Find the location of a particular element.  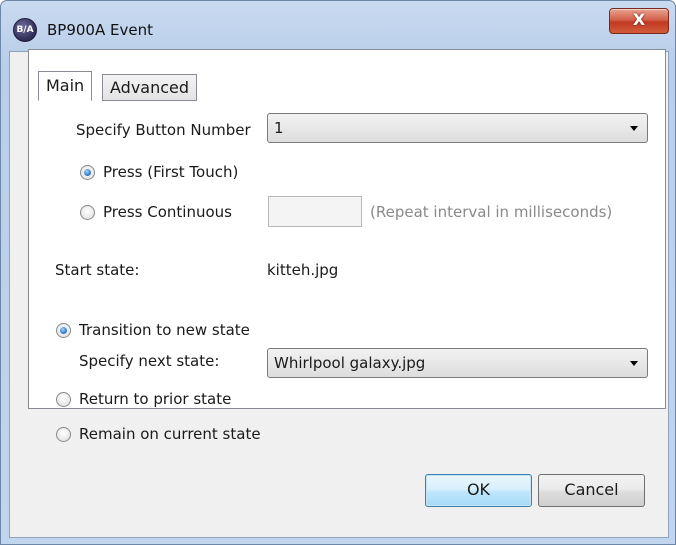

press-first-touch-radio is located at coordinates (87, 172).